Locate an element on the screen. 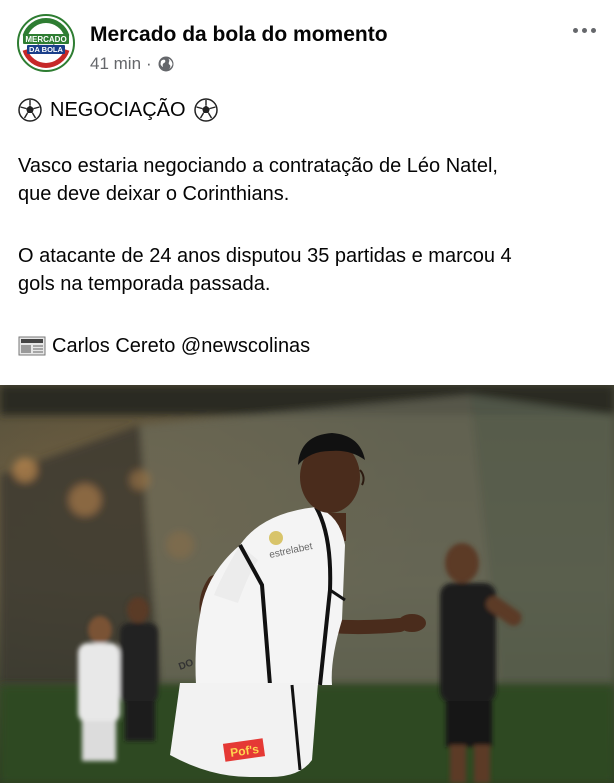 Image resolution: width=614 pixels, height=783 pixels. credit-line: Carlos Cereto @newscolinas is located at coordinates (308, 346).